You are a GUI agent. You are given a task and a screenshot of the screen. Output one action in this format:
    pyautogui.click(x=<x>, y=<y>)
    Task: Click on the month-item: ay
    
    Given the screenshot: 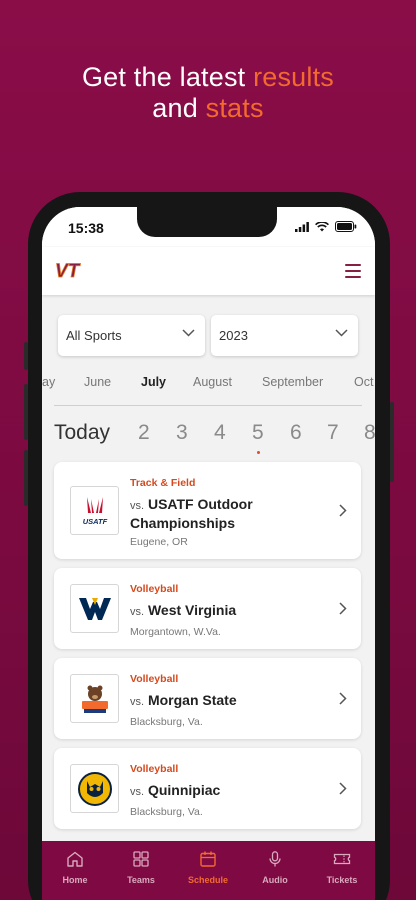 What is the action you would take?
    pyautogui.click(x=48, y=382)
    